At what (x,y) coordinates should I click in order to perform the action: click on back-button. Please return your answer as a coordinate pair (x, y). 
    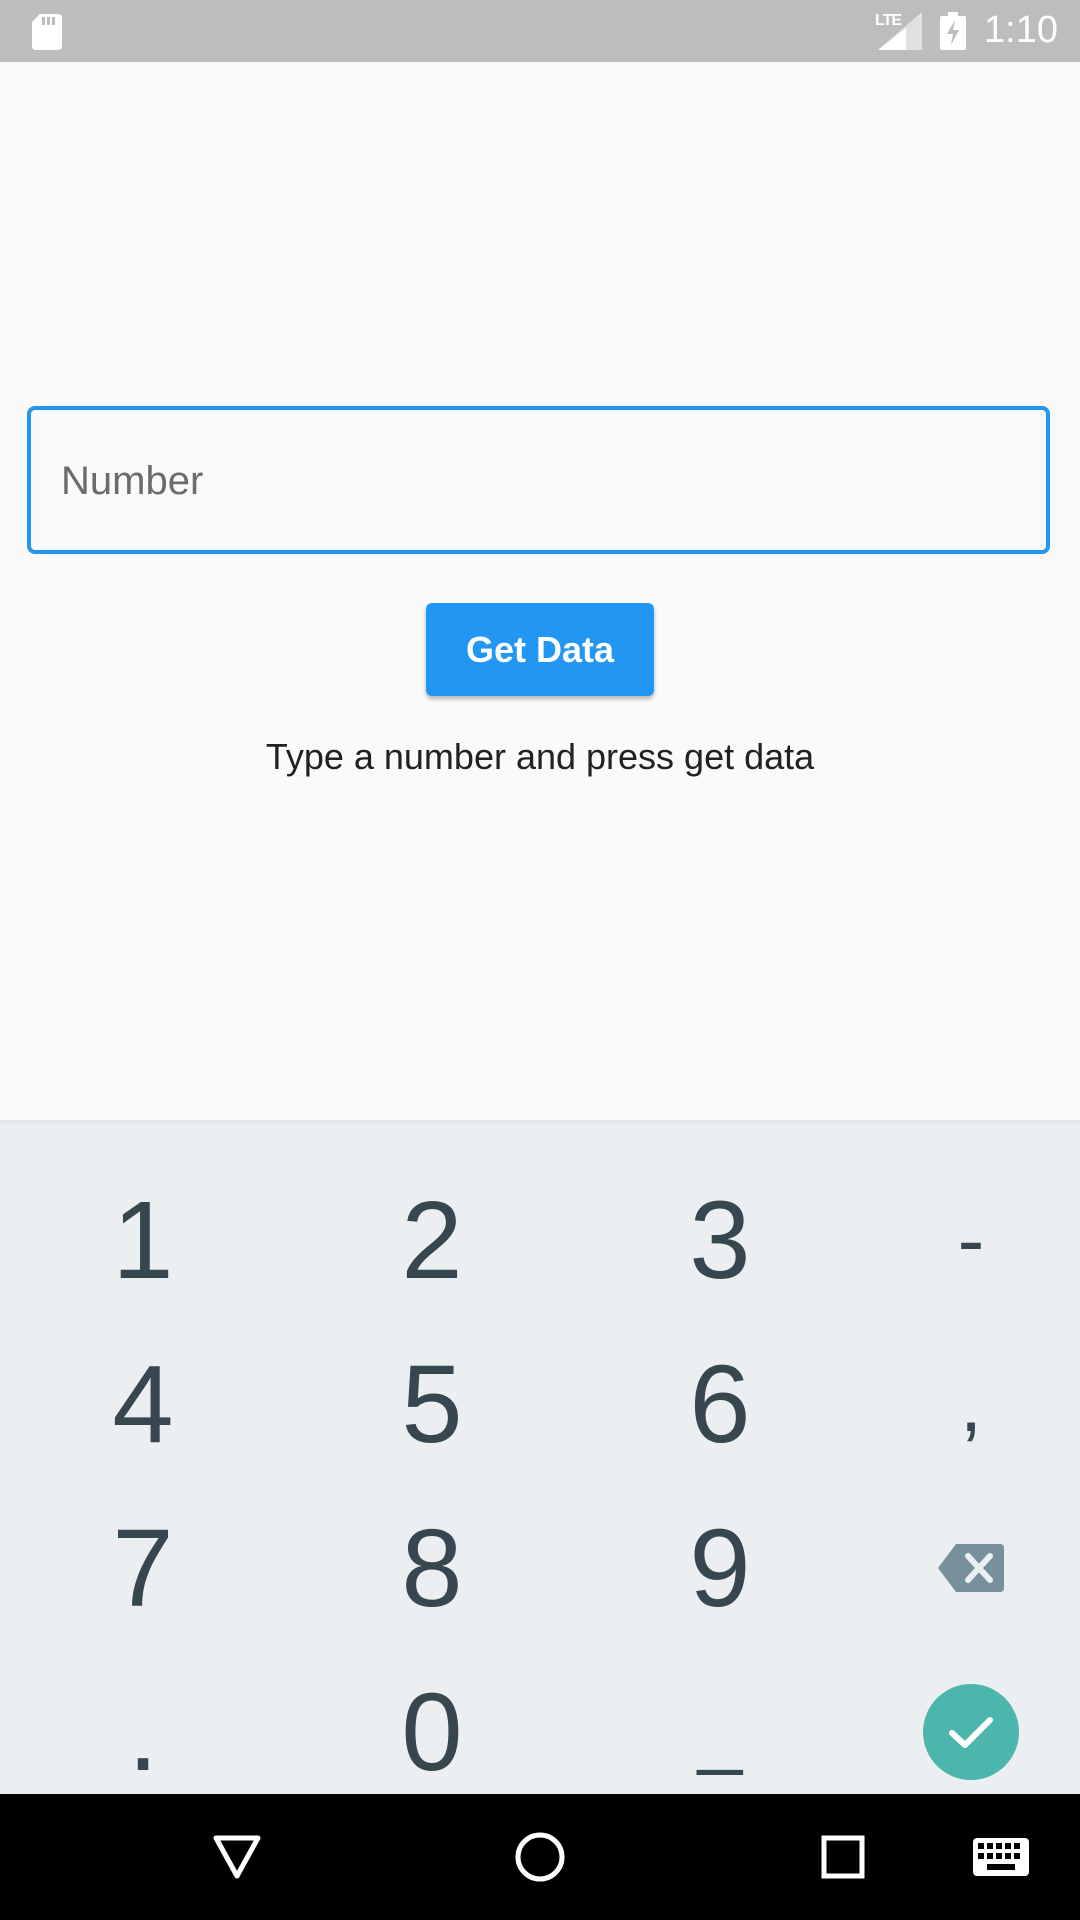
    Looking at the image, I should click on (237, 1857).